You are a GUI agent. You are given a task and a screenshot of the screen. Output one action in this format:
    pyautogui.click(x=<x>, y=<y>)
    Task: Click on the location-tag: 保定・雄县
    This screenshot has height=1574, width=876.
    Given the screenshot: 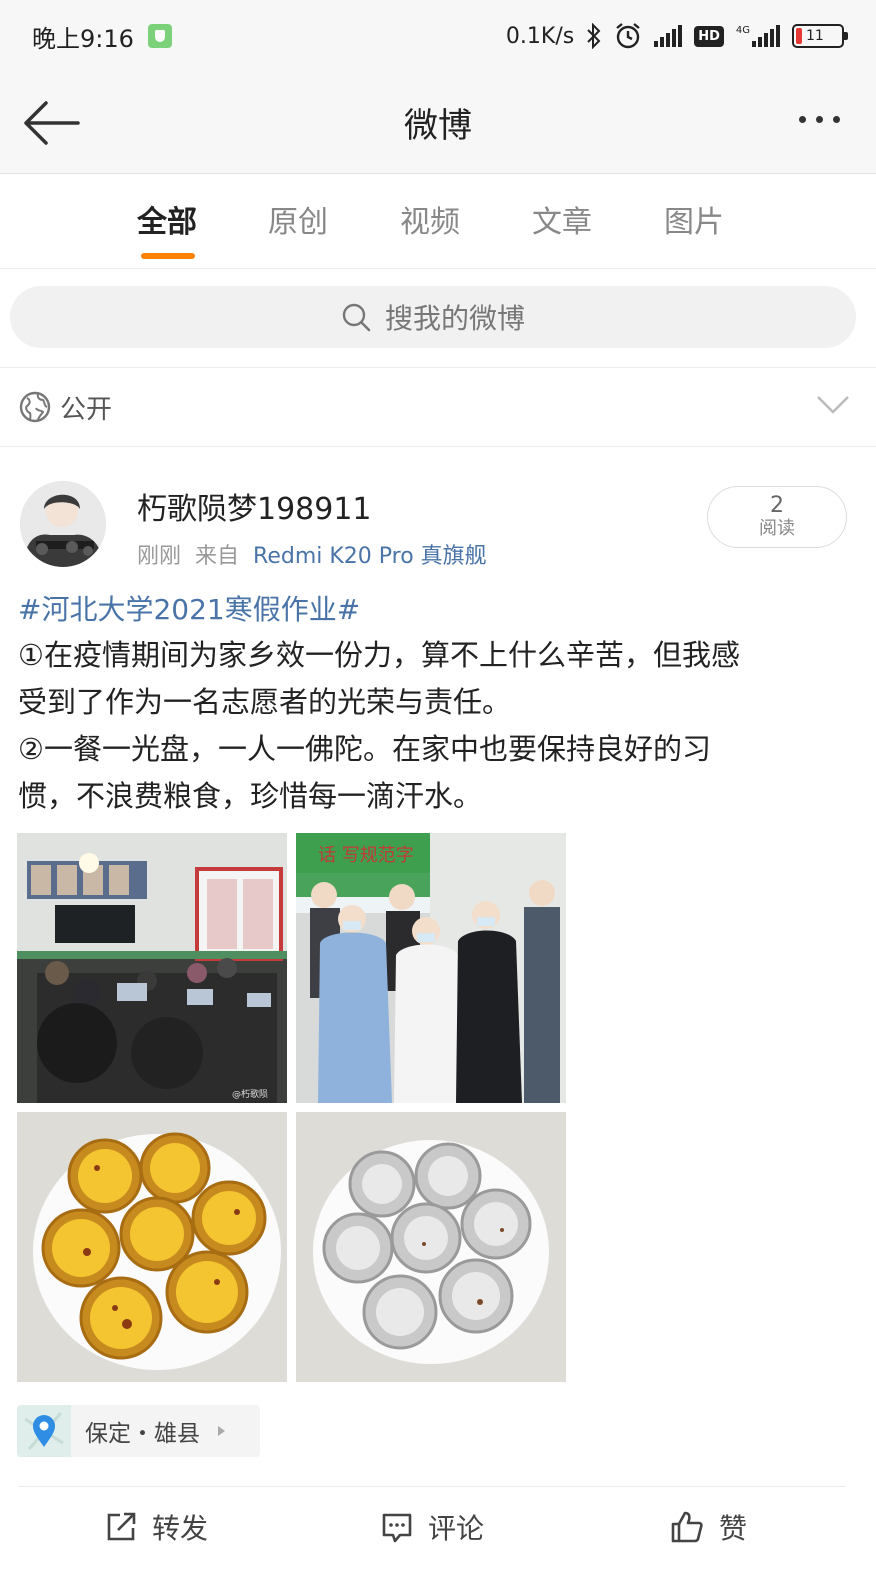 What is the action you would take?
    pyautogui.click(x=138, y=1431)
    